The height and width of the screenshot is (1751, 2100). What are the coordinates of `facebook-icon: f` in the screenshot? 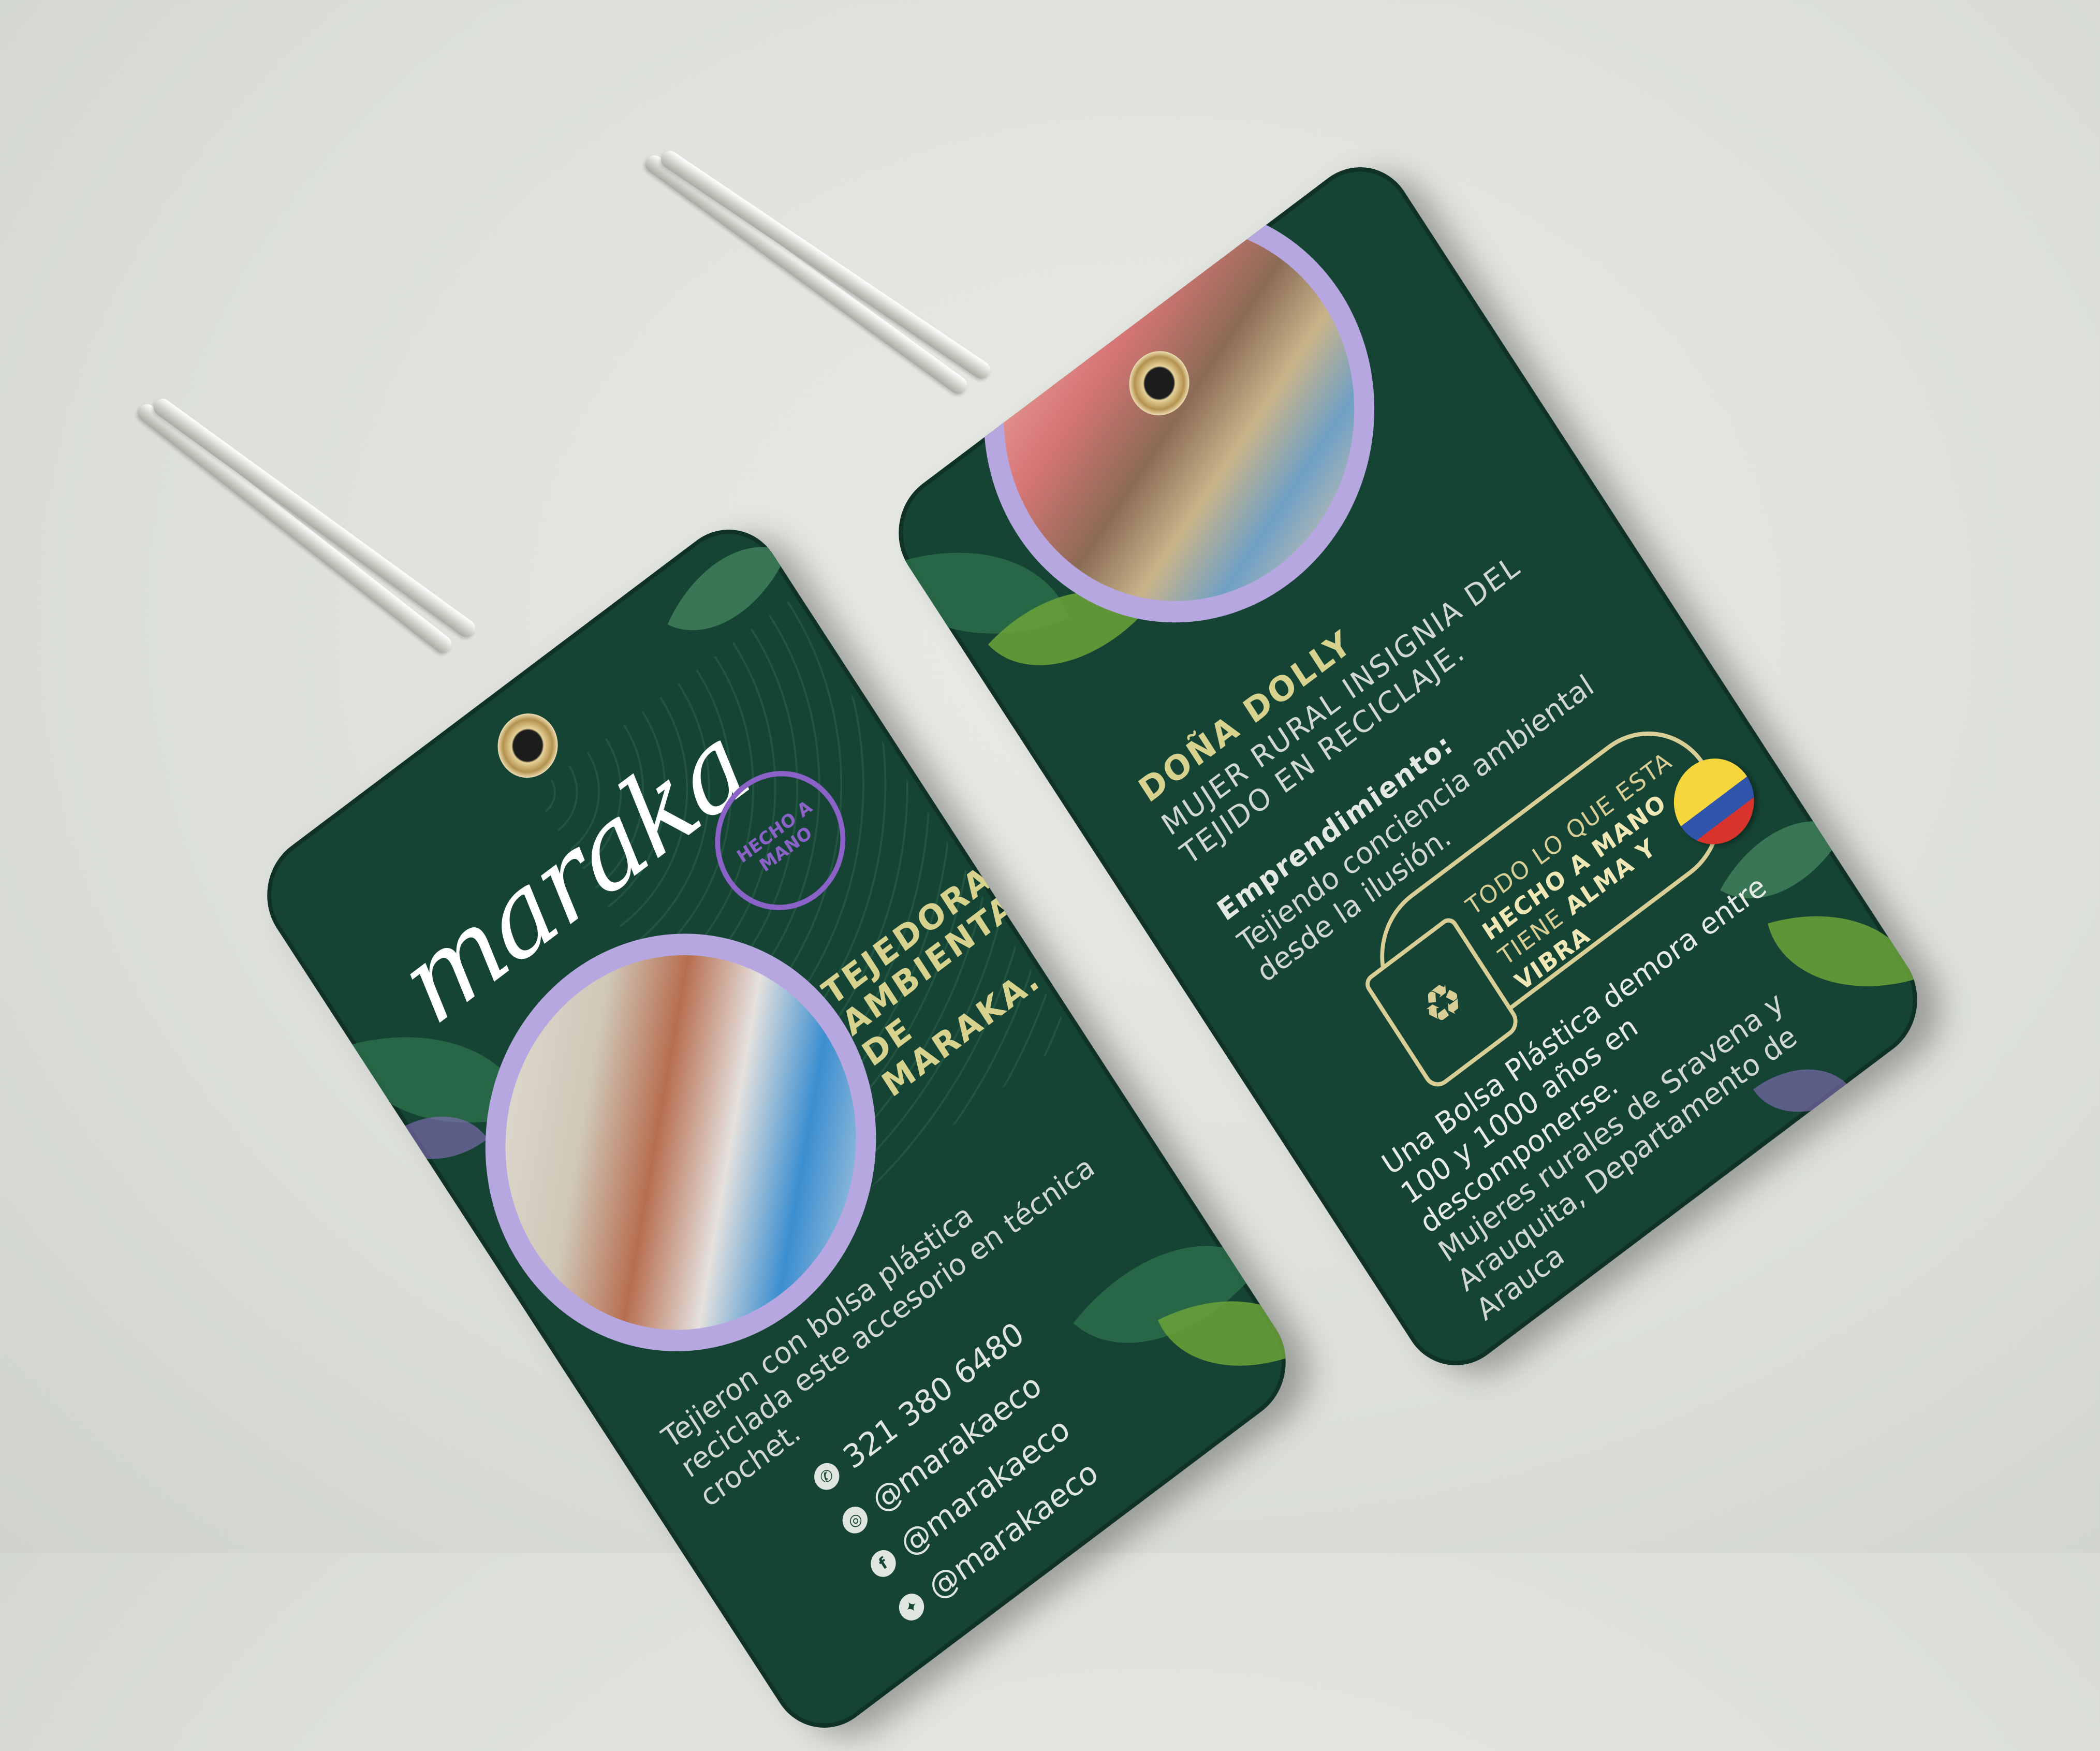 It's located at (883, 1563).